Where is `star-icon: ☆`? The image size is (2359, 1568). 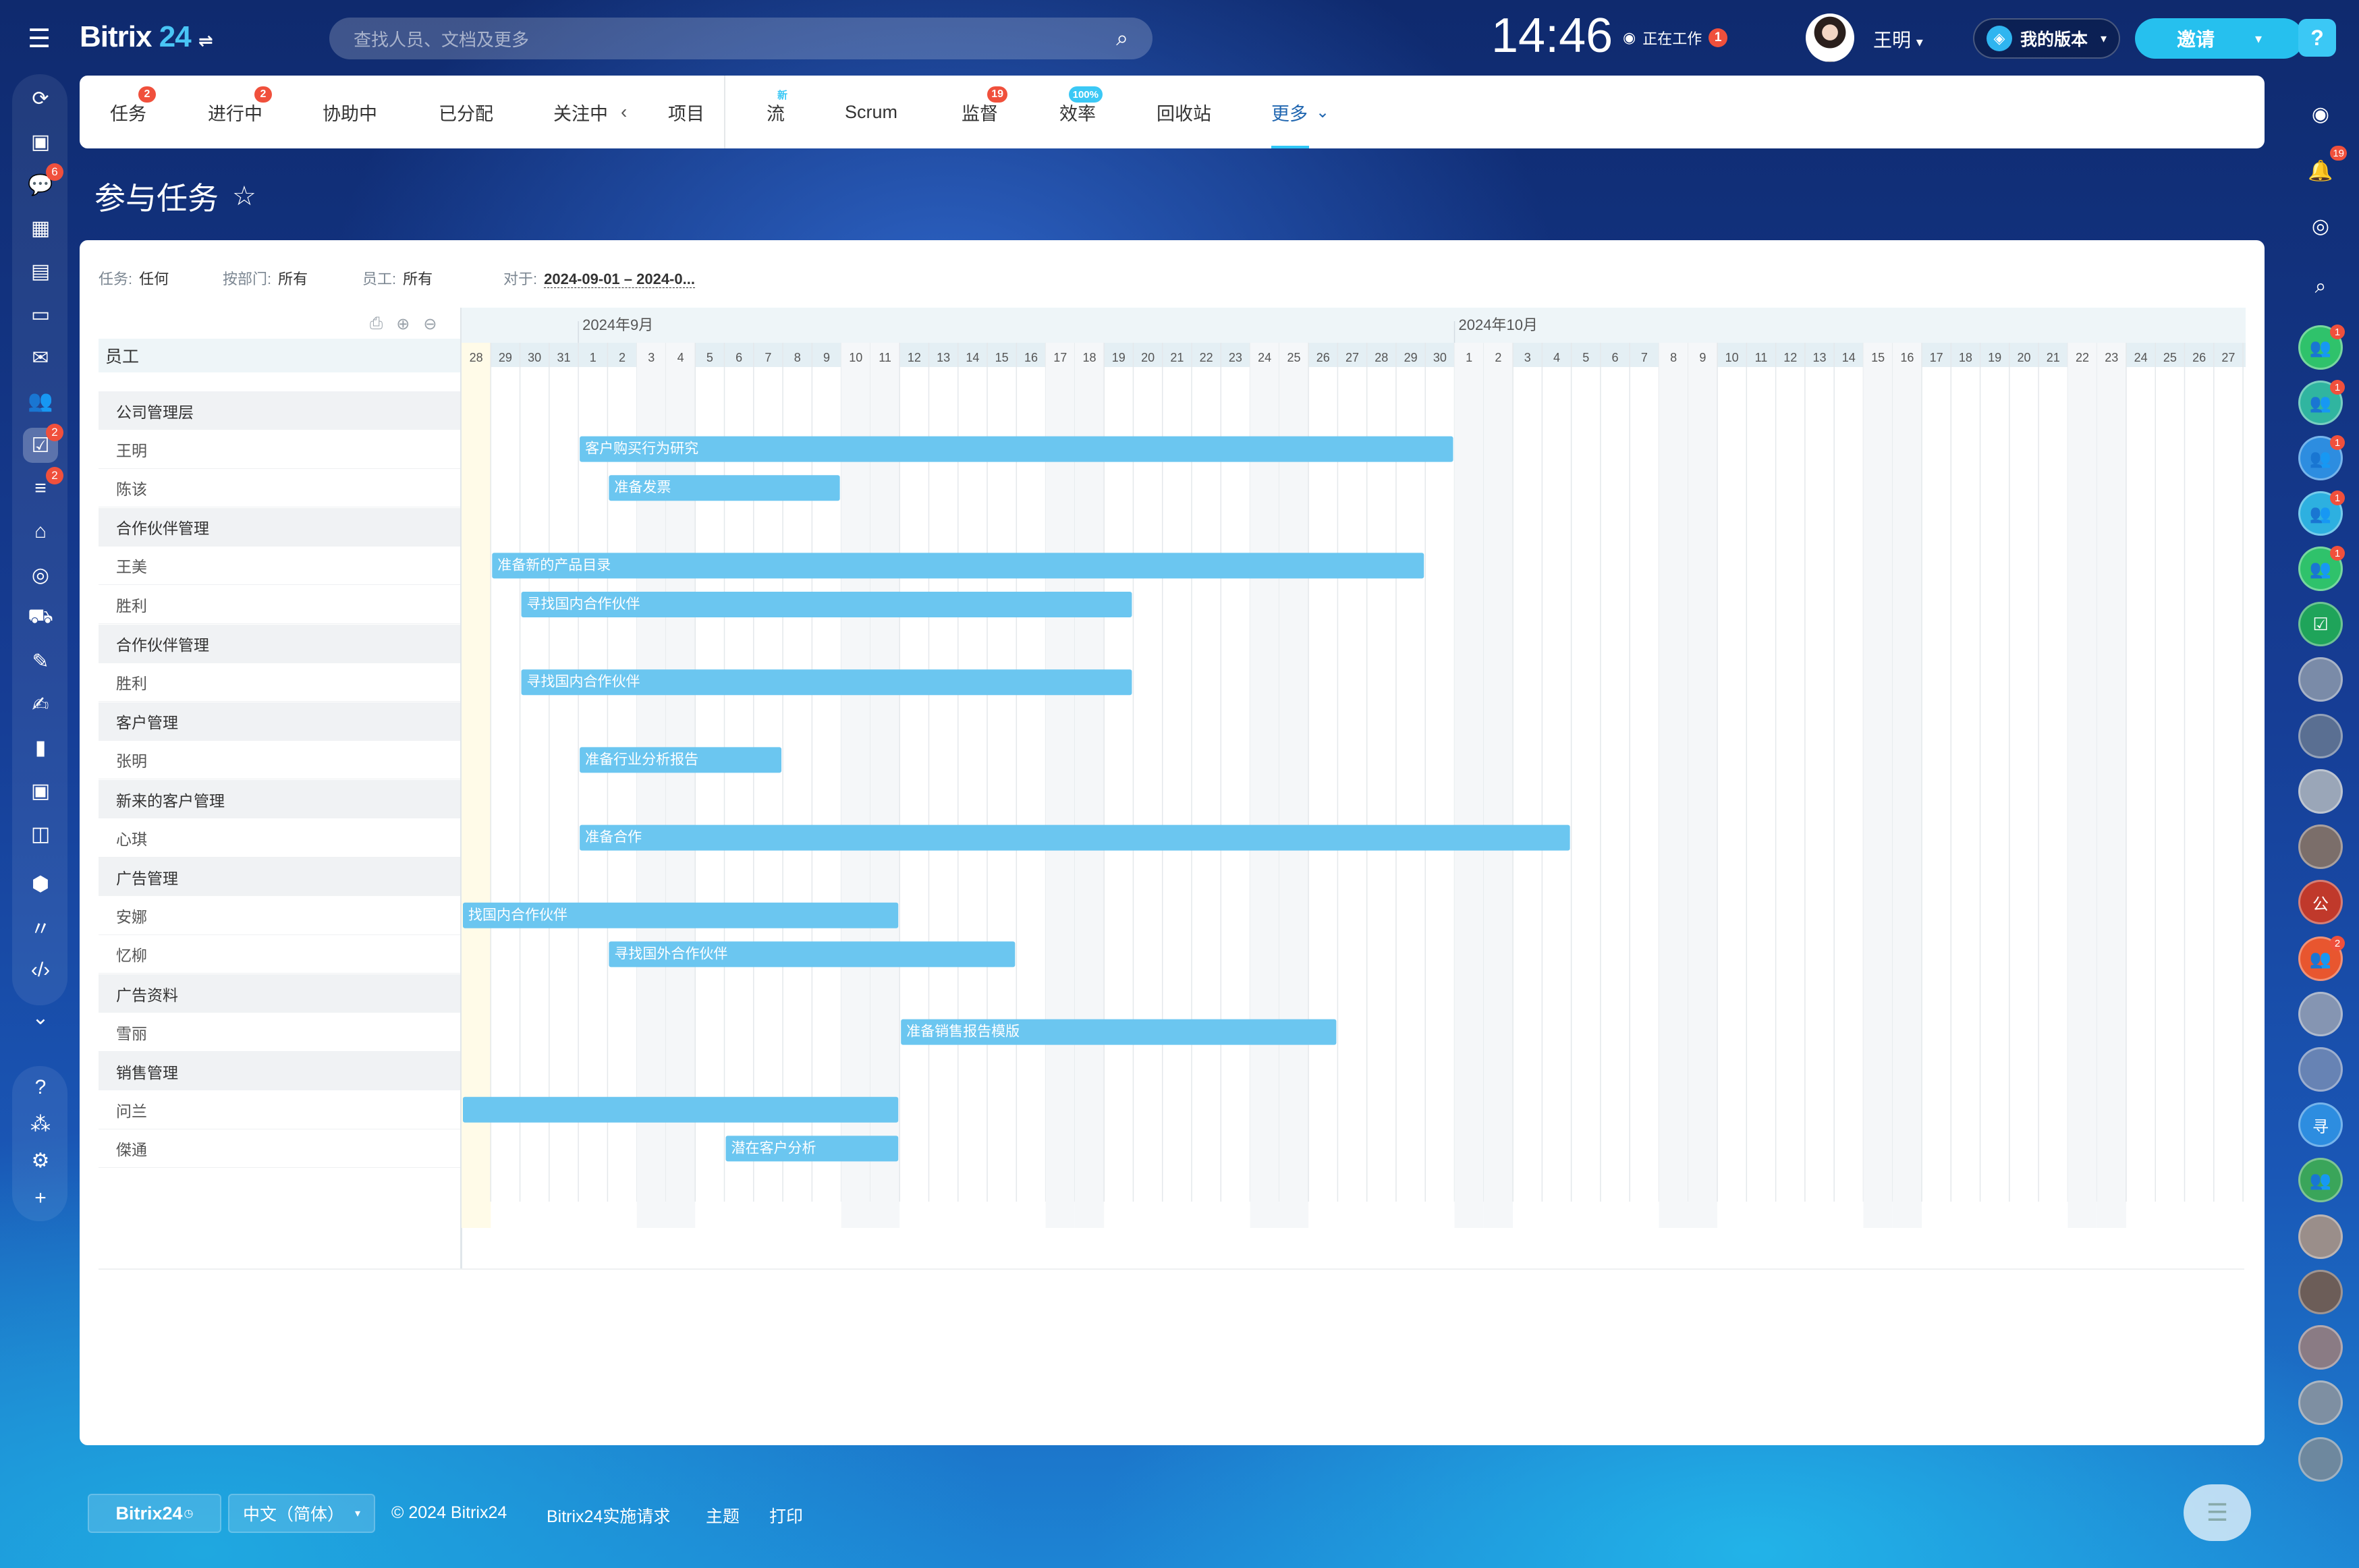
star-icon: ☆ is located at coordinates (244, 196).